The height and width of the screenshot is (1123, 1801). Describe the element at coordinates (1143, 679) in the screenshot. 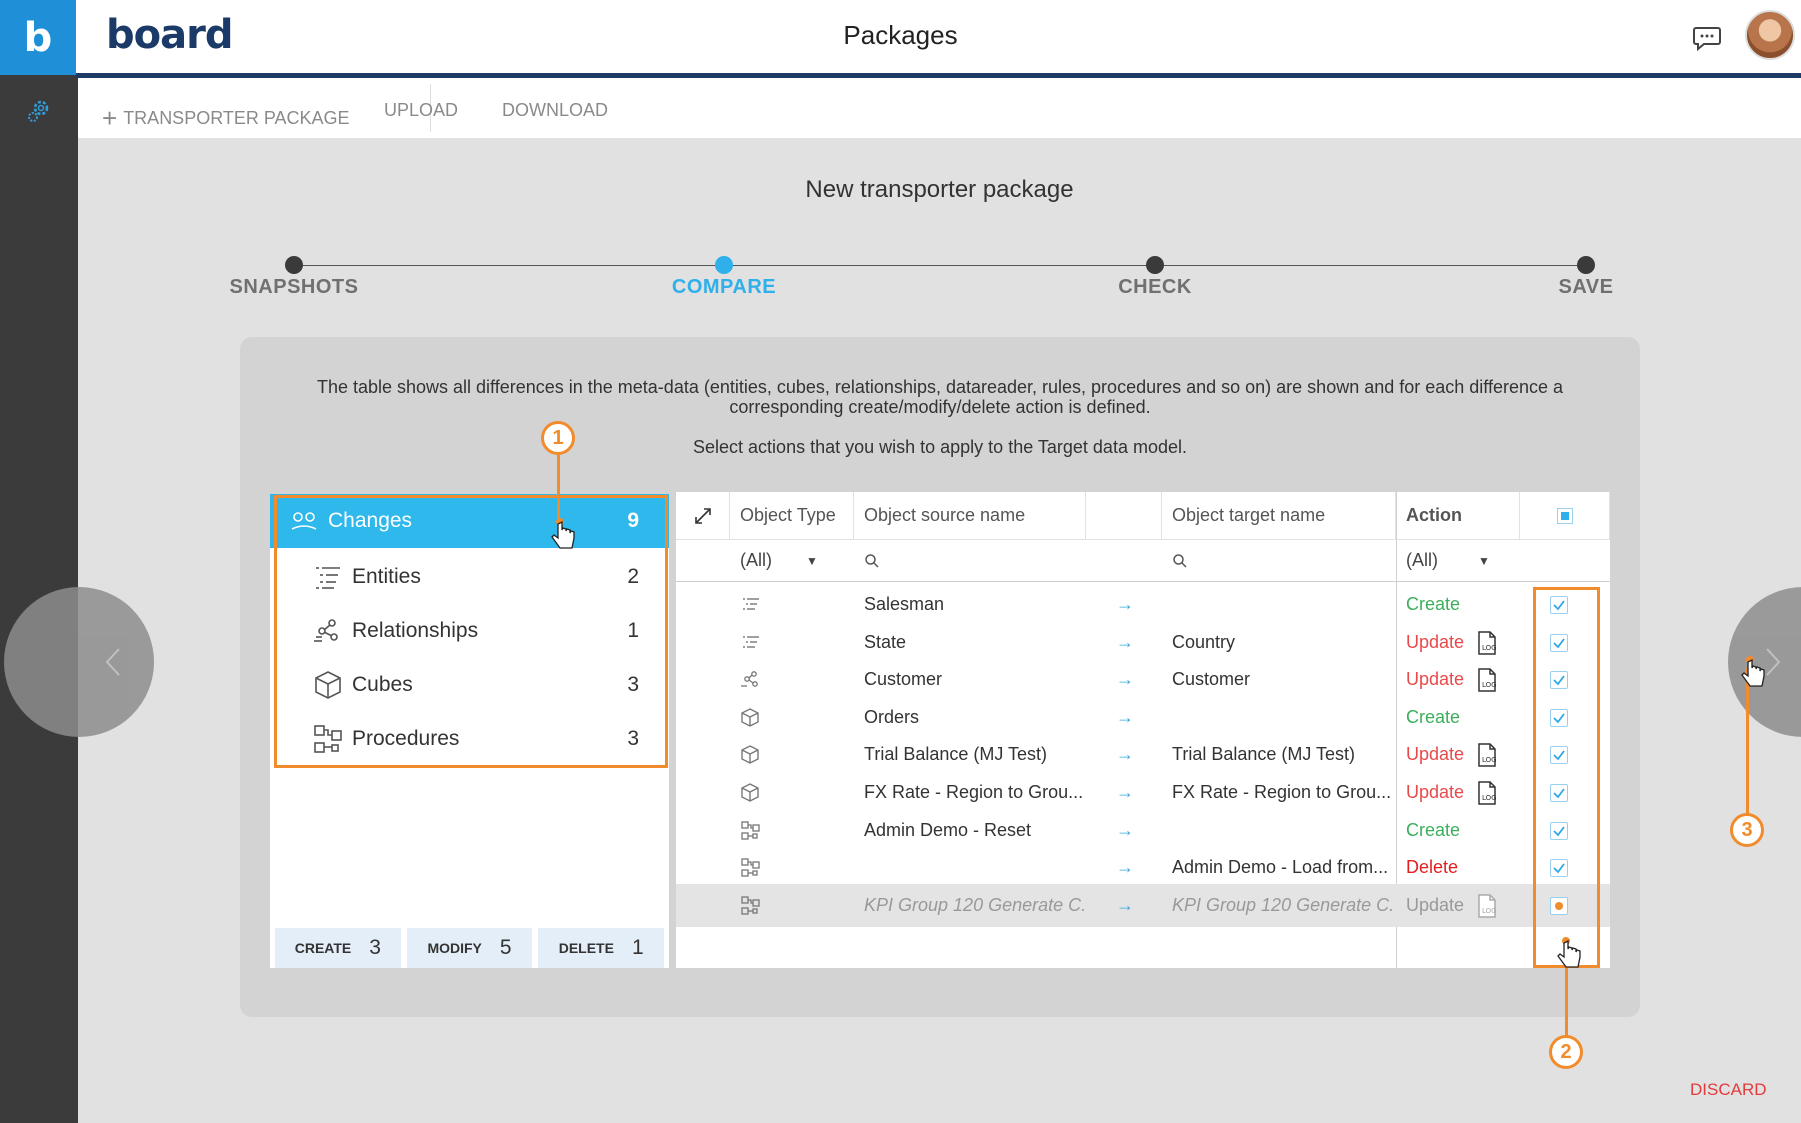

I see `table-row: Customer → Customer Update LOG` at that location.